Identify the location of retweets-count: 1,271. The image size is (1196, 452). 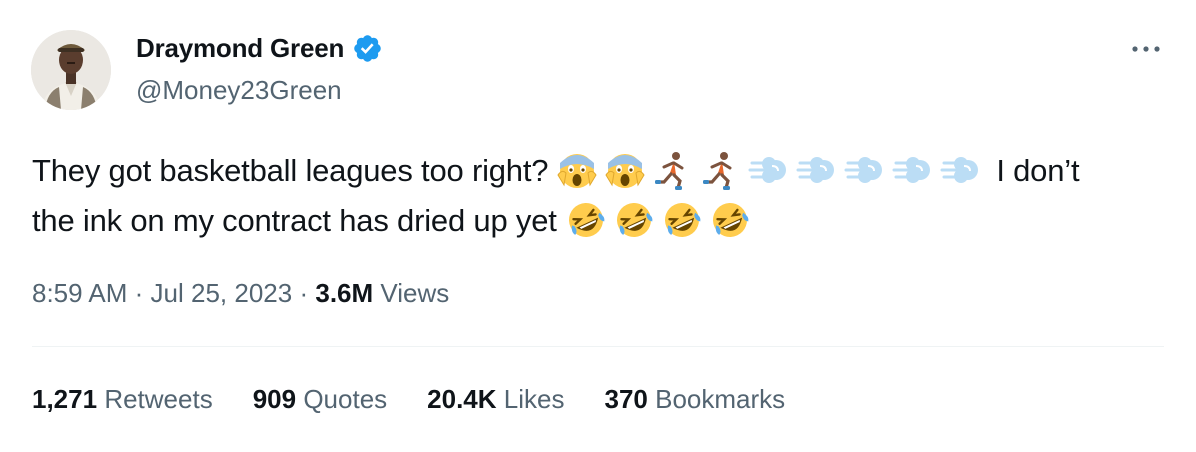
(65, 399).